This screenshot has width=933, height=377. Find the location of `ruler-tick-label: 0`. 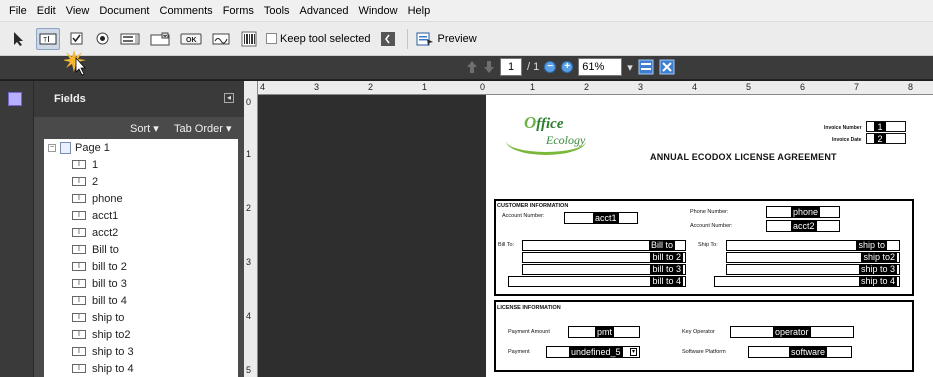

ruler-tick-label: 0 is located at coordinates (483, 87).